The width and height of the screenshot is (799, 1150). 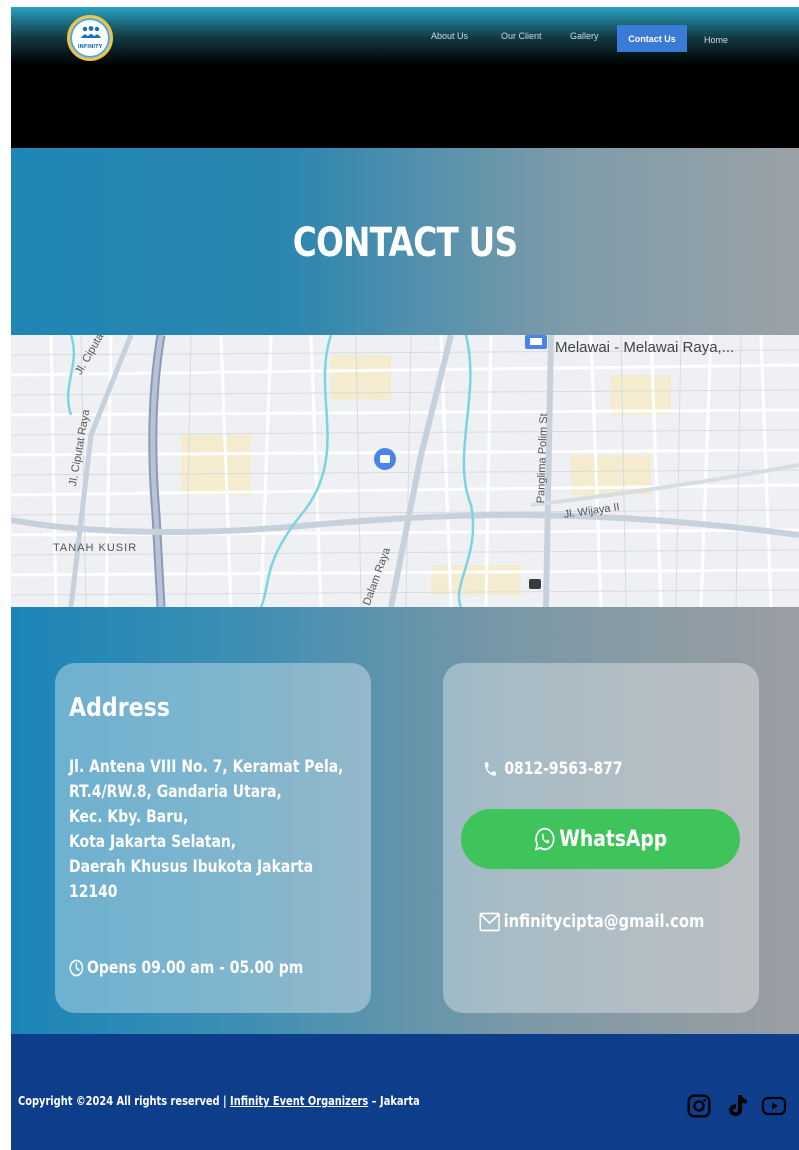 I want to click on nav-gallery: Gallery, so click(x=584, y=36).